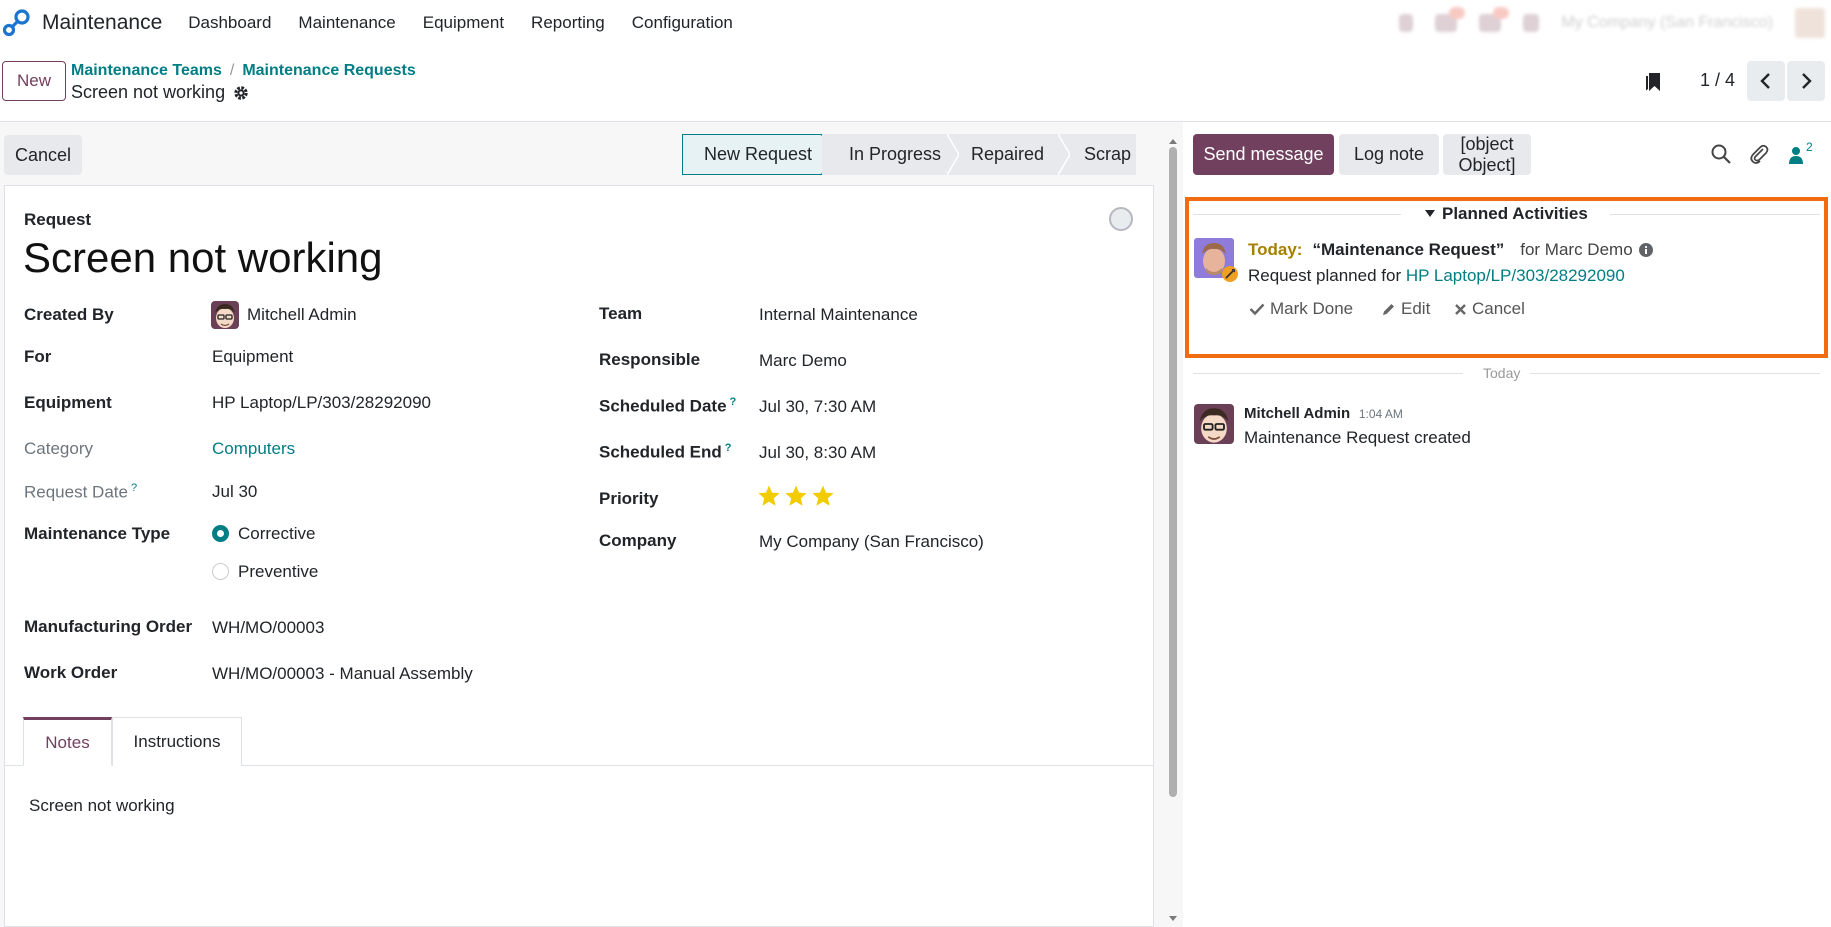 This screenshot has width=1831, height=927. I want to click on cancel-activity-button: Cancel, so click(1489, 309).